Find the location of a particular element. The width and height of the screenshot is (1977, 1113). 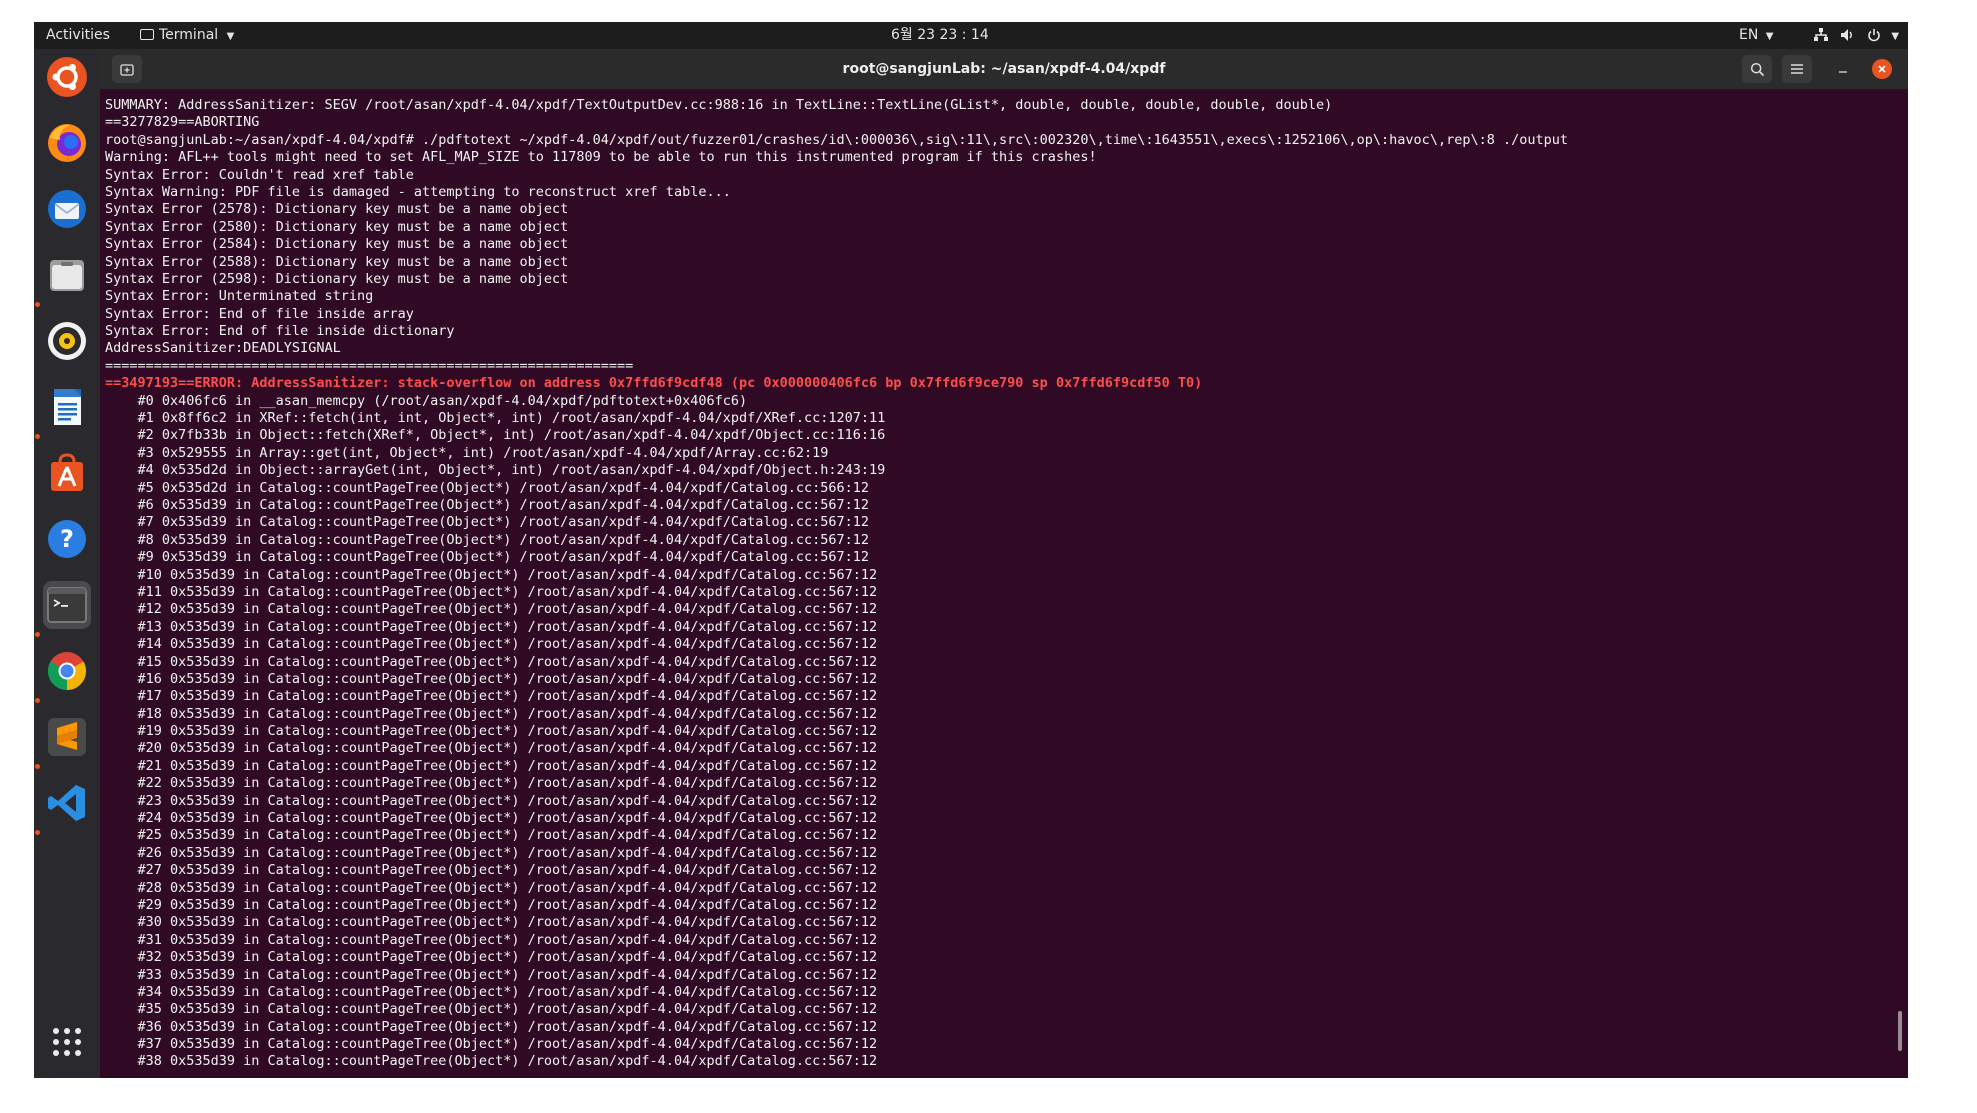

dock-item-libreoffice-writer is located at coordinates (67, 407).